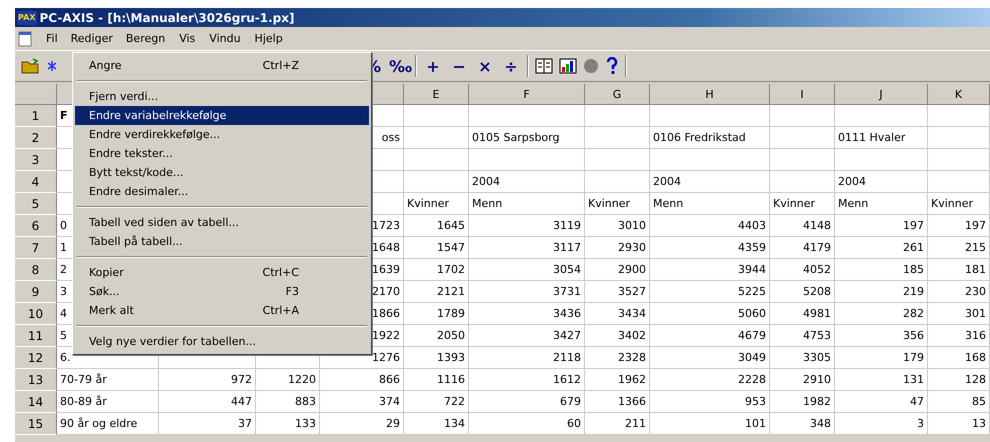 The image size is (990, 442). What do you see at coordinates (36, 424) in the screenshot?
I see `row-header: 15` at bounding box center [36, 424].